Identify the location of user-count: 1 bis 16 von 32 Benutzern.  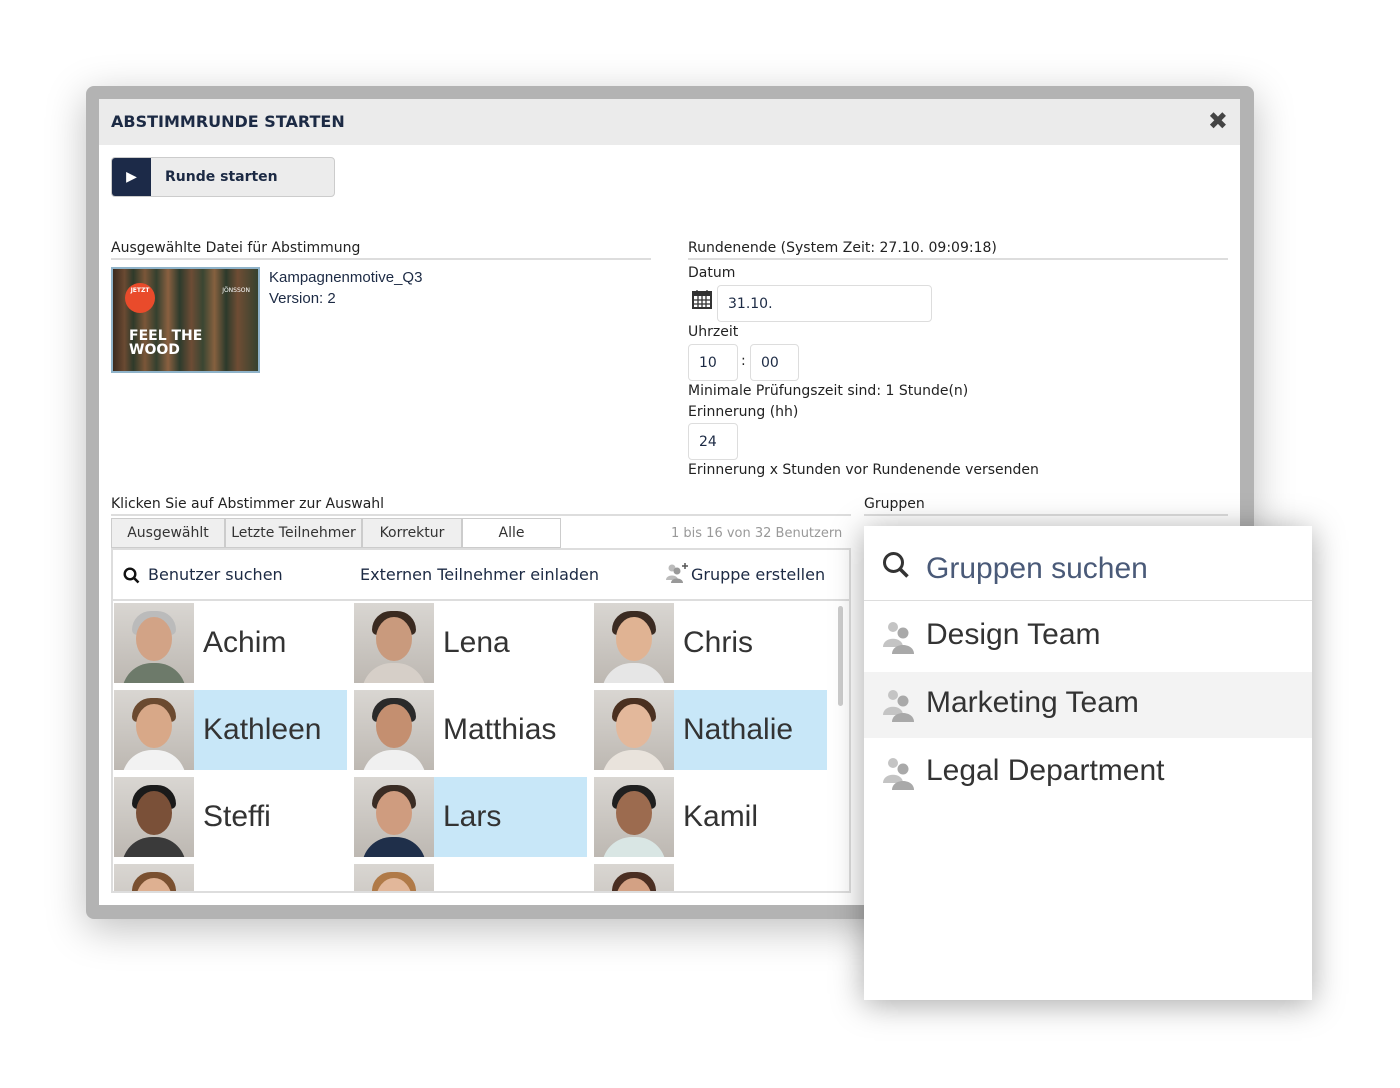
(757, 533).